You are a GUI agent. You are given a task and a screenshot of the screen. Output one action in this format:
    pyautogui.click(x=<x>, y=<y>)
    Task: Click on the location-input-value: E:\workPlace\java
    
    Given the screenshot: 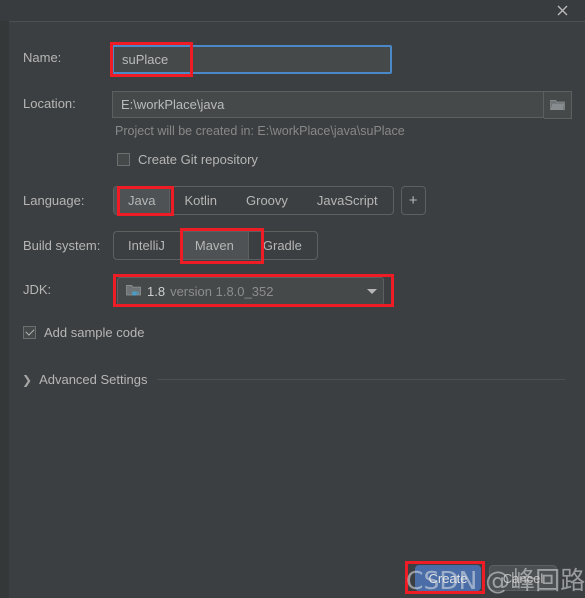 What is the action you would take?
    pyautogui.click(x=173, y=104)
    